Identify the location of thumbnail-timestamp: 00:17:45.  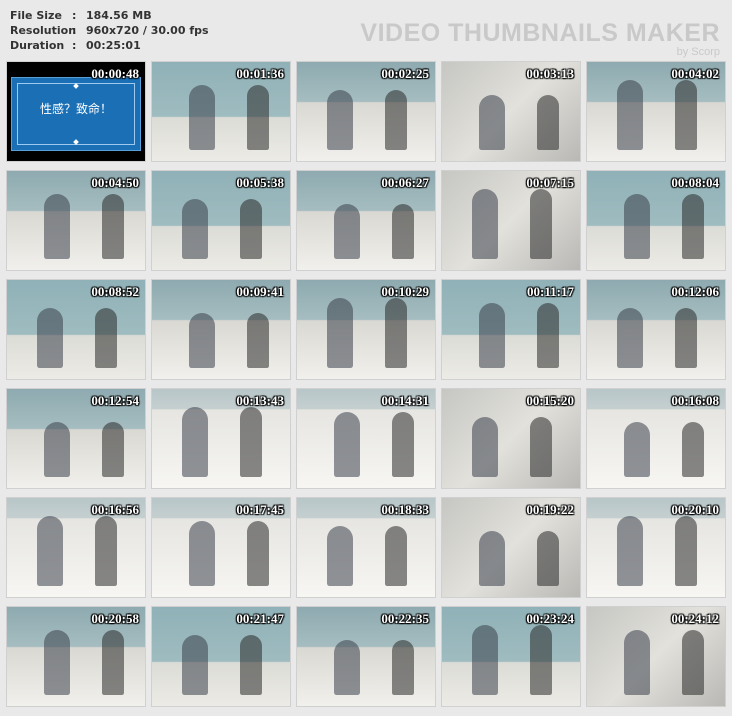
(260, 509).